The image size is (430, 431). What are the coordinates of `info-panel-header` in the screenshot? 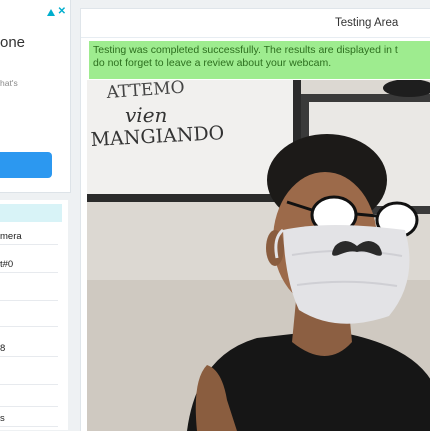 It's located at (31, 213).